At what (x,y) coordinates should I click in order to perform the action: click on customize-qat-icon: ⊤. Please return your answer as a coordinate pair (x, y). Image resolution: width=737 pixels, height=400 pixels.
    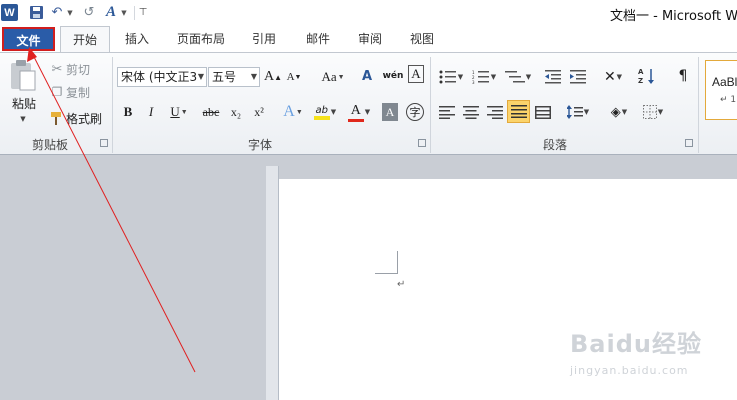
    Looking at the image, I should click on (143, 12).